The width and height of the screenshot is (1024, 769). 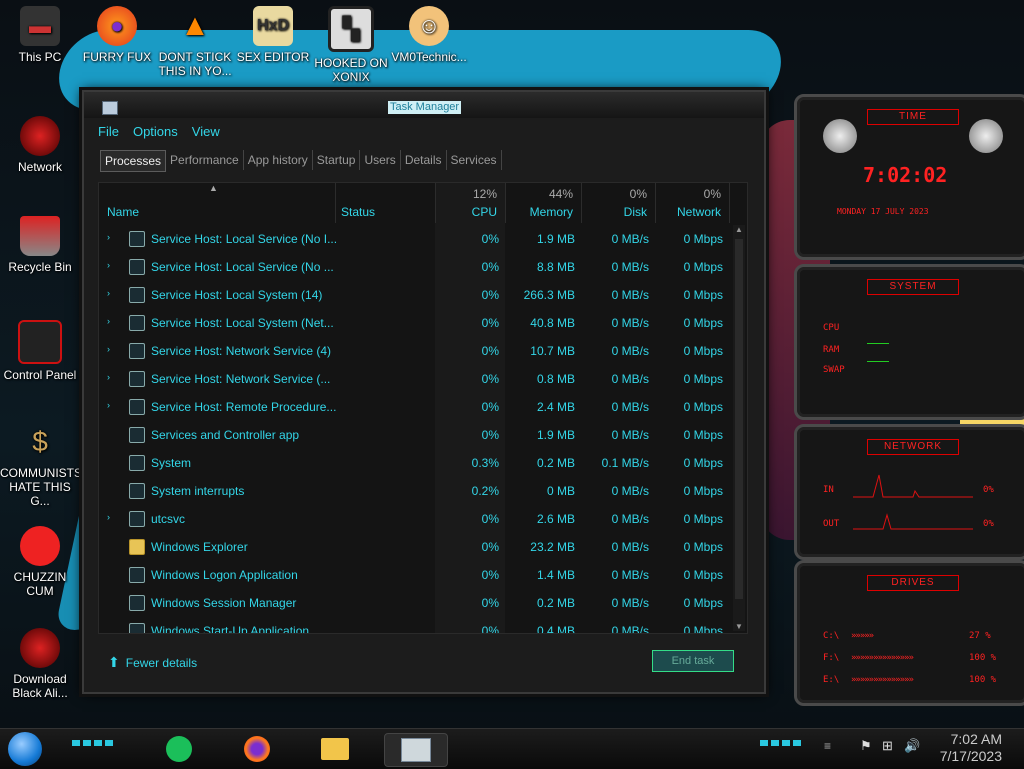 I want to click on desktop-icon-control-panel: Control Panel, so click(x=40, y=351).